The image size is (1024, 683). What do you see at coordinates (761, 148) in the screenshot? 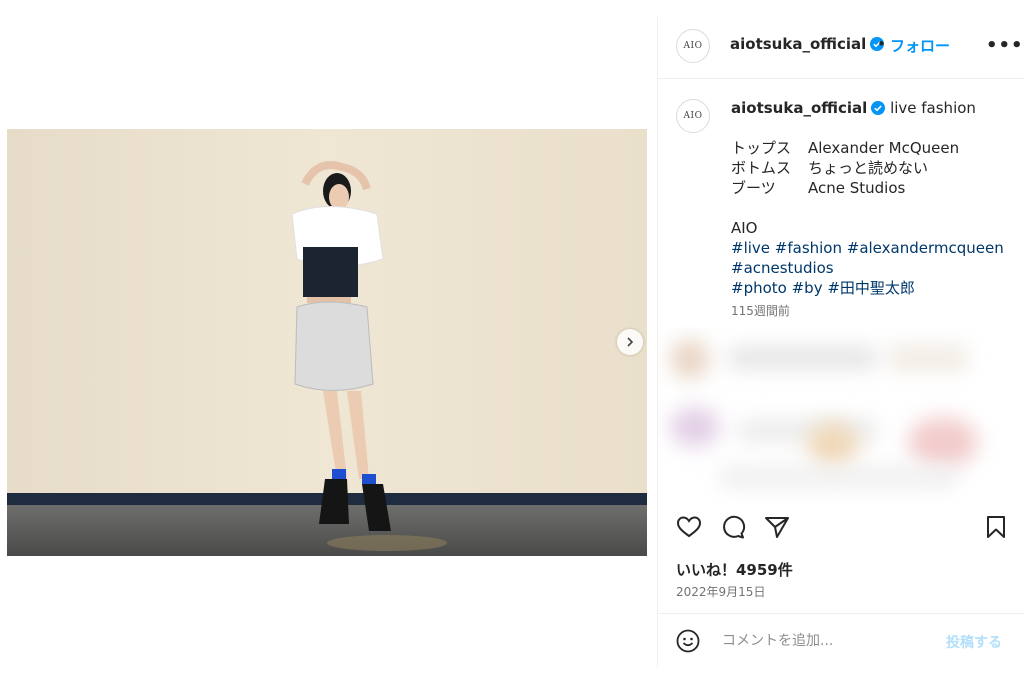
I see `outfit-label: トップス` at bounding box center [761, 148].